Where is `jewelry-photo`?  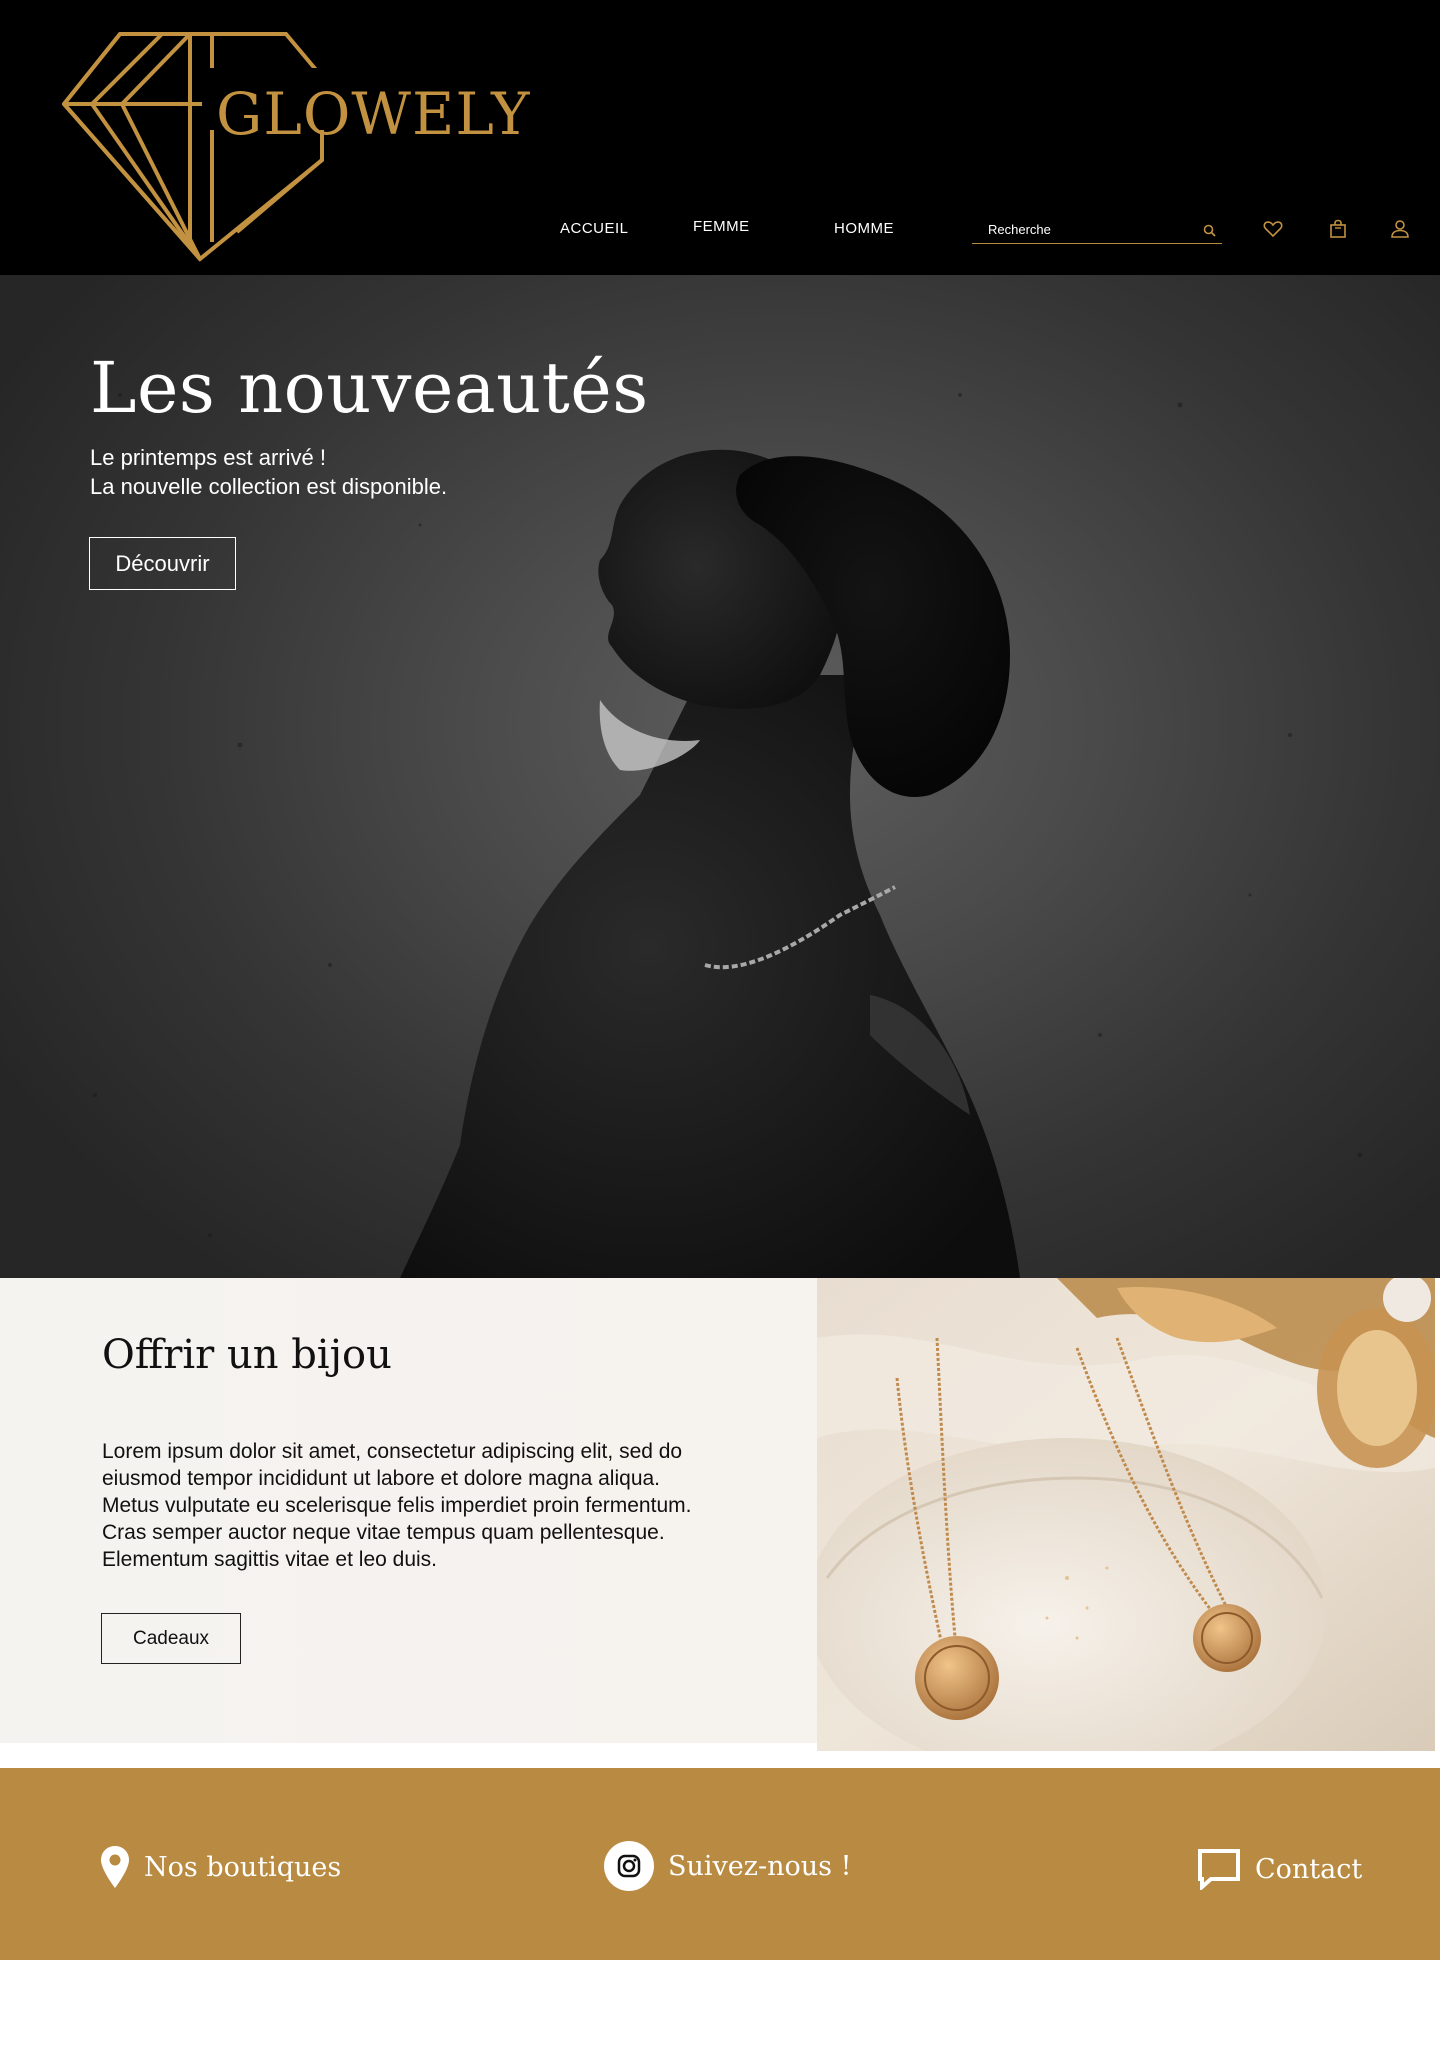 jewelry-photo is located at coordinates (1126, 1514).